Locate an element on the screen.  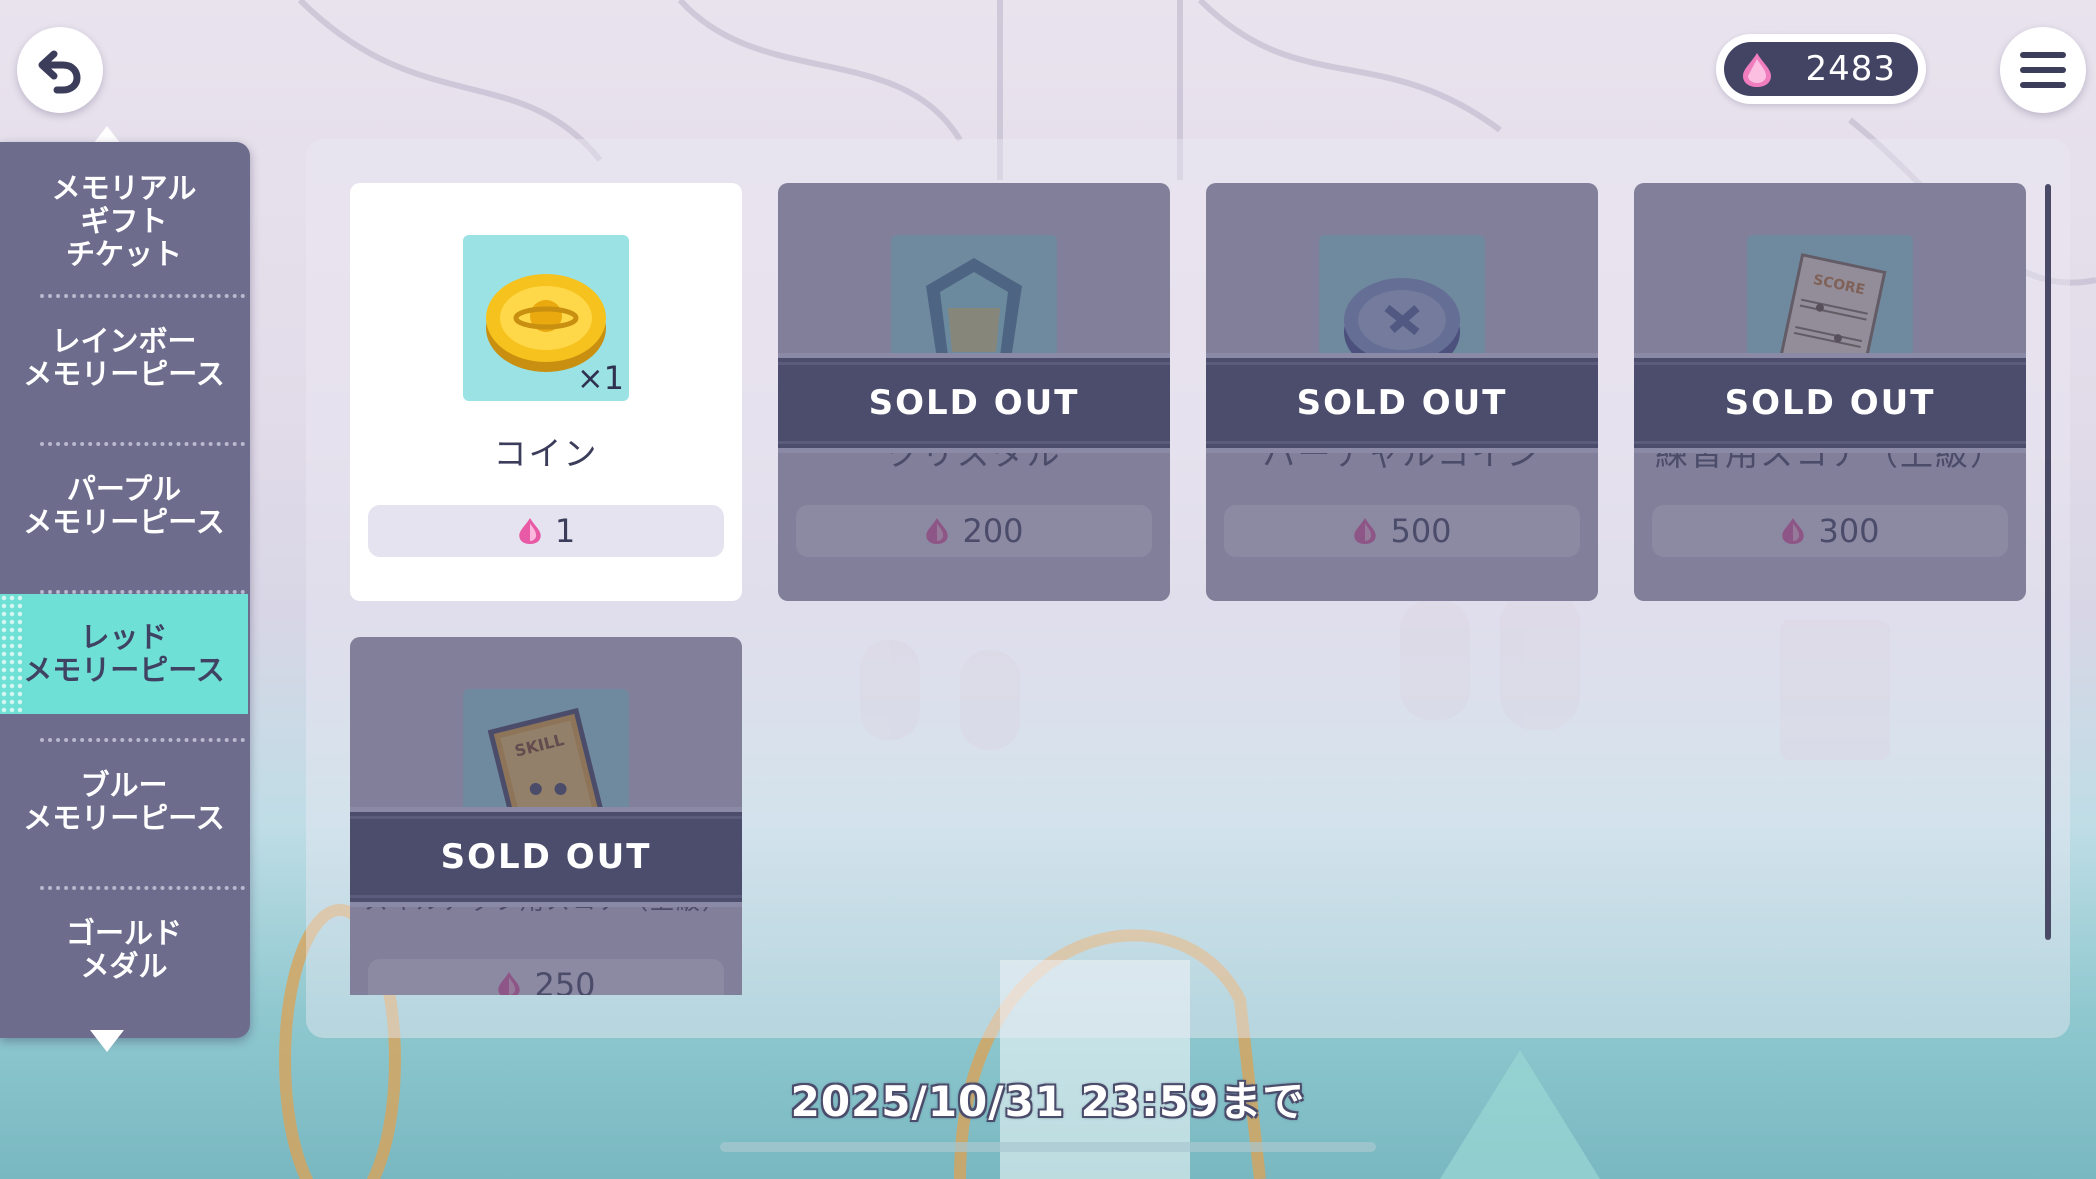
sidebar-item-label: ブルー メモリーピース is located at coordinates (124, 801).